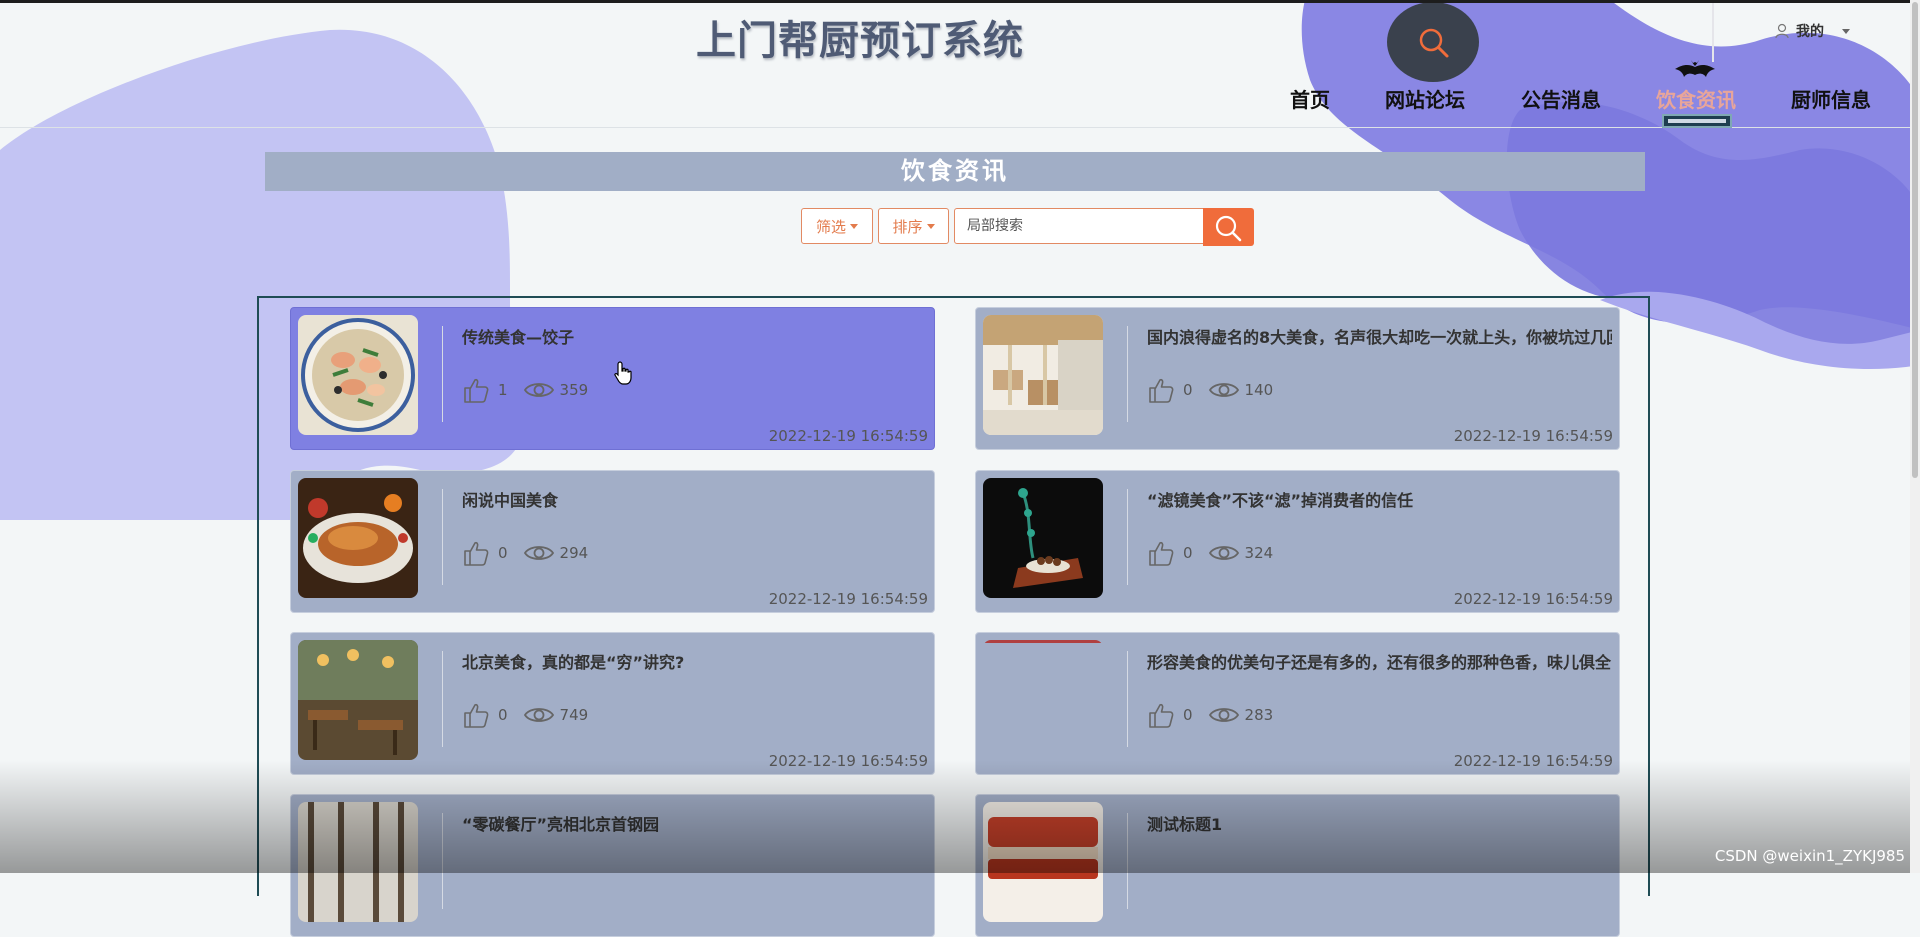 The image size is (1920, 937). I want to click on article-title: 国内浪得虚名的8大美食，名声很大却吃一次就上头，你被坑过几回, so click(1379, 336).